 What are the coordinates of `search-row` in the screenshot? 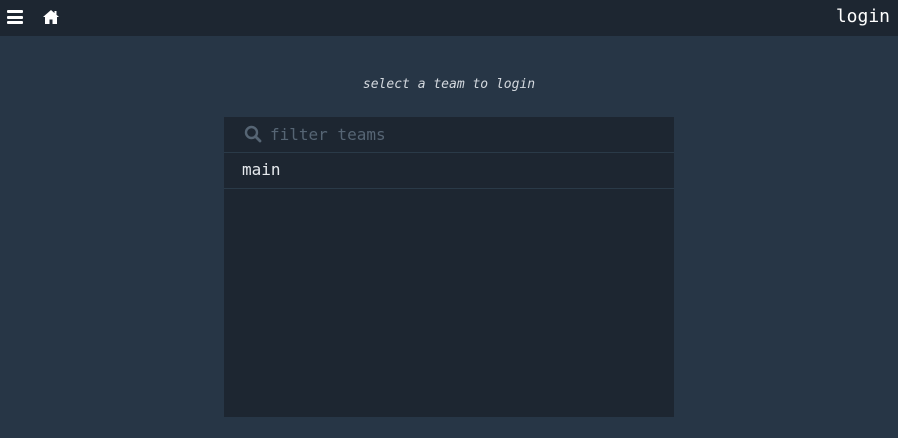 It's located at (449, 135).